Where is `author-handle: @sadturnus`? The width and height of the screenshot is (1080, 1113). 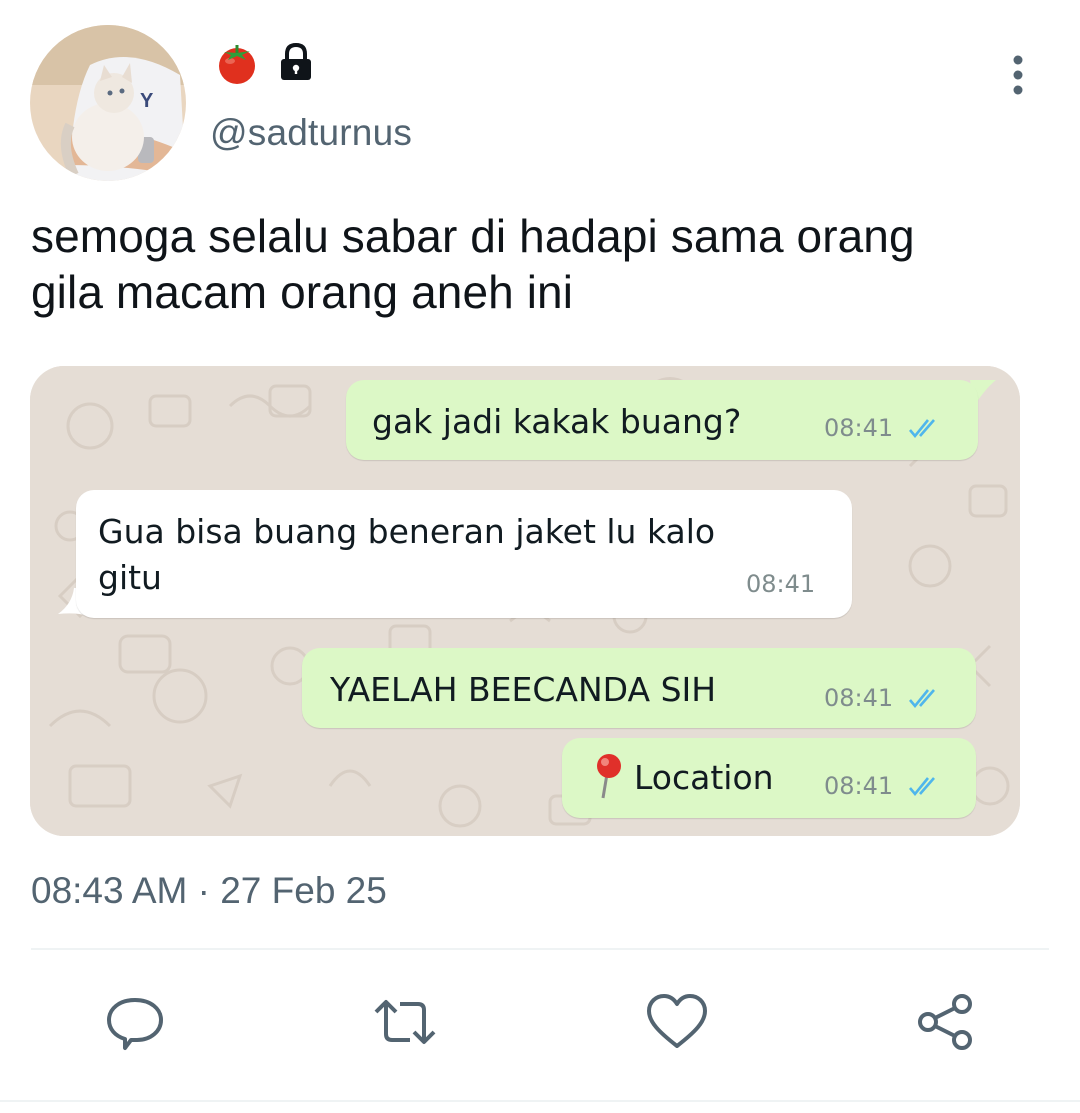
author-handle: @sadturnus is located at coordinates (311, 133).